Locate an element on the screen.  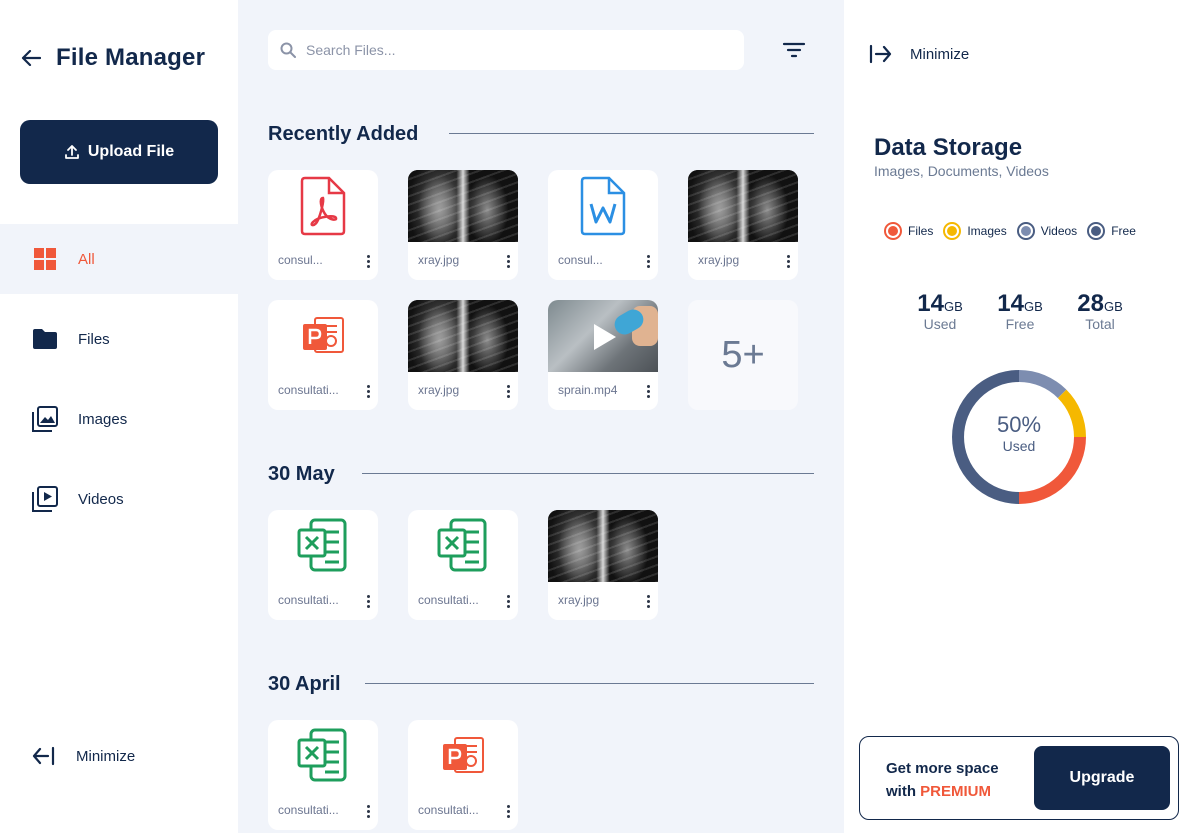
premium-highlight: PREMIUM is located at coordinates (956, 791).